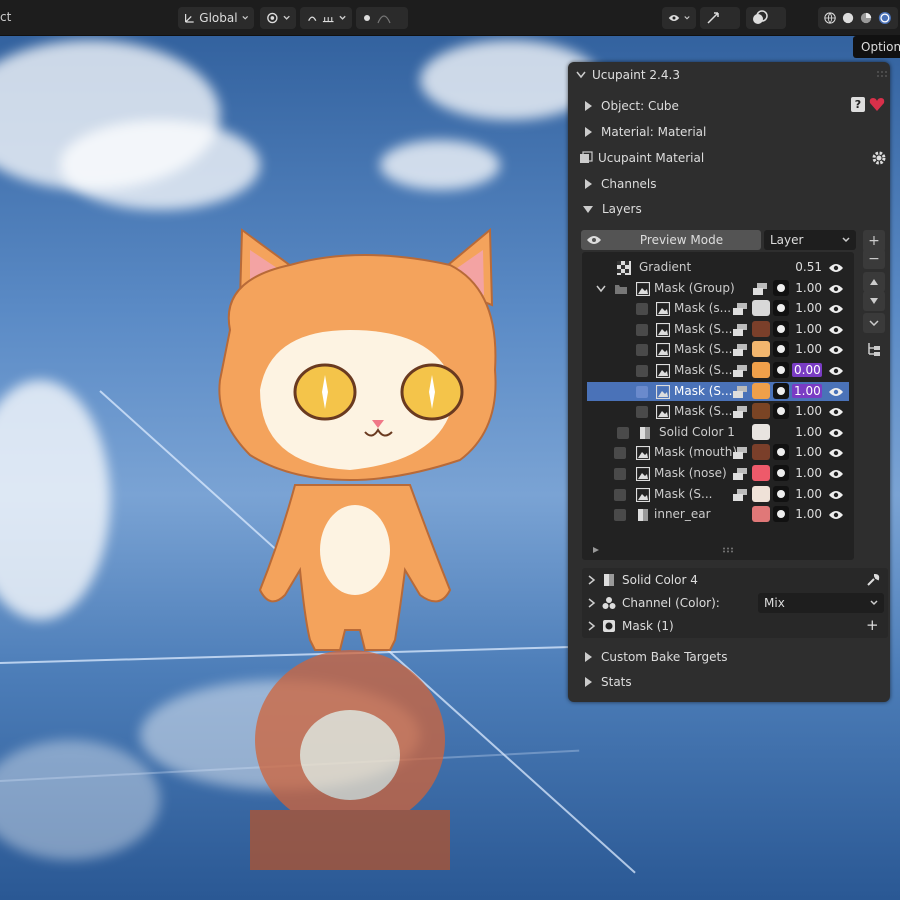 This screenshot has width=900, height=900. Describe the element at coordinates (882, 74) in the screenshot. I see `drag-grip-icon` at that location.